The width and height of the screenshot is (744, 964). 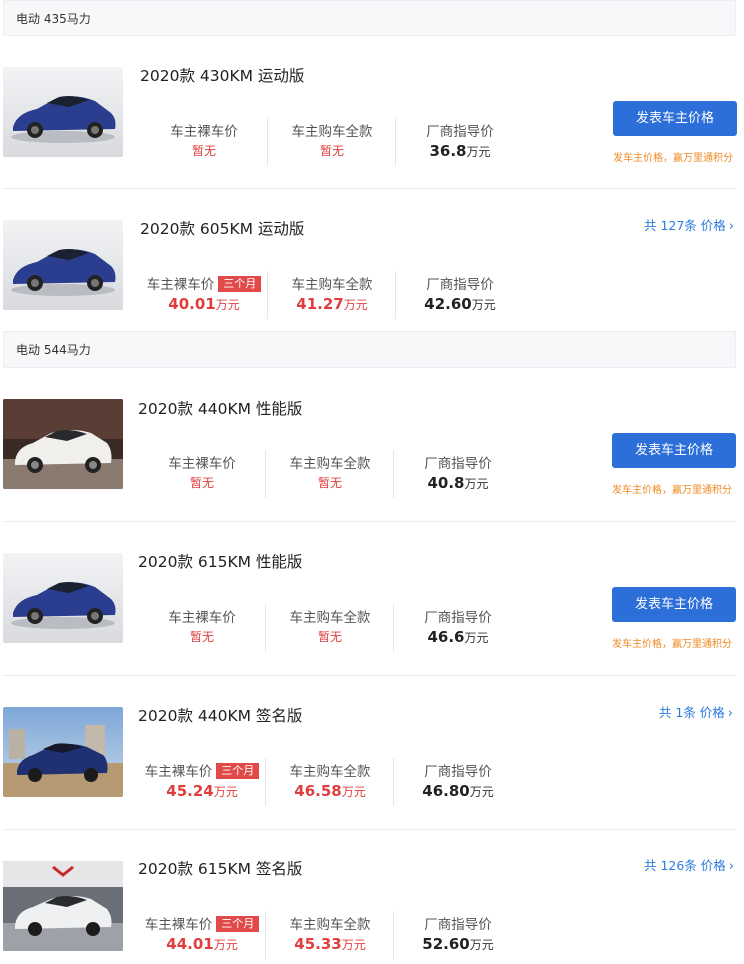 I want to click on owner-full-price: 车主购车全款 46.58万元, so click(x=330, y=780).